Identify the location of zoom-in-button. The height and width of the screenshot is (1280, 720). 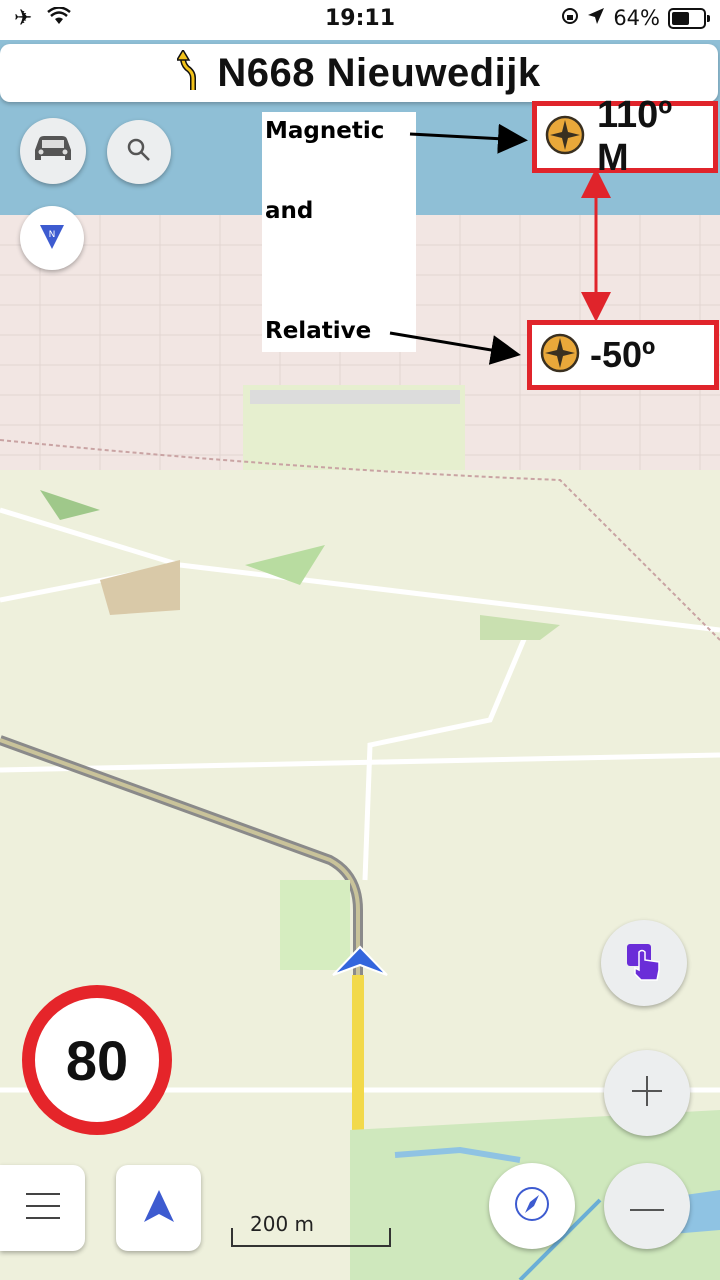
(647, 1093).